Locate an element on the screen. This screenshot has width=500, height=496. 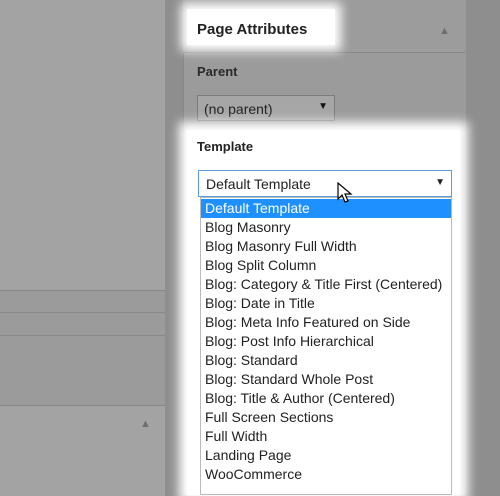
template-option: Blog: Standard Whole Post is located at coordinates (326, 379).